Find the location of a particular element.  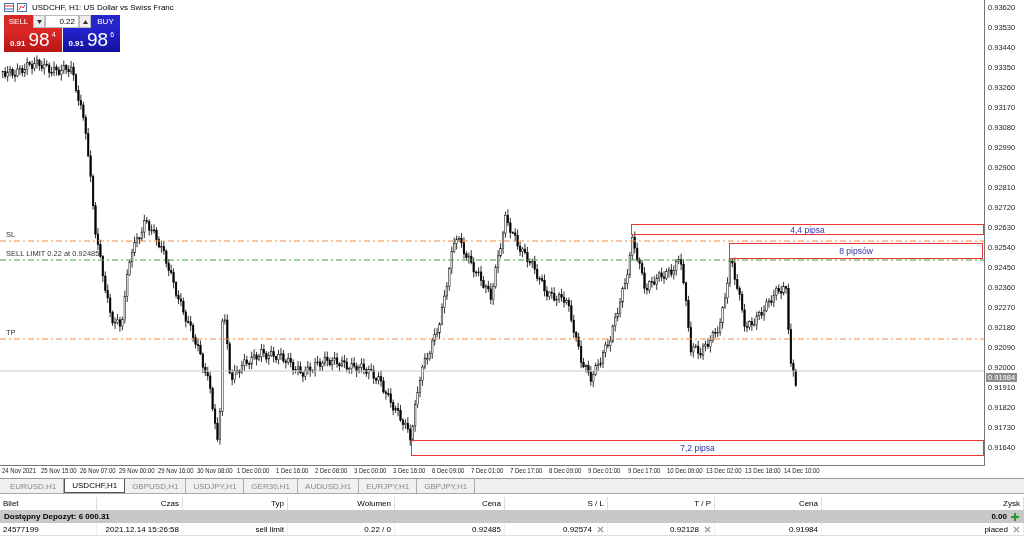

chart-icon is located at coordinates (22, 7).